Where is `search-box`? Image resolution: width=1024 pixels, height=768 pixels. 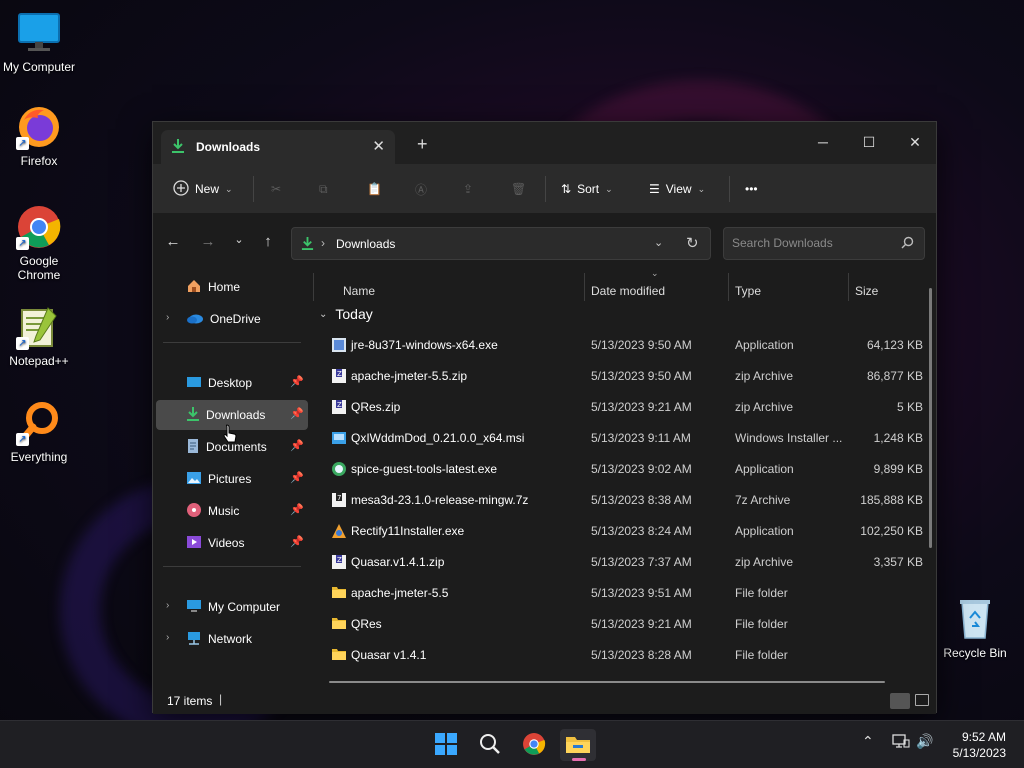
search-box is located at coordinates (824, 243).